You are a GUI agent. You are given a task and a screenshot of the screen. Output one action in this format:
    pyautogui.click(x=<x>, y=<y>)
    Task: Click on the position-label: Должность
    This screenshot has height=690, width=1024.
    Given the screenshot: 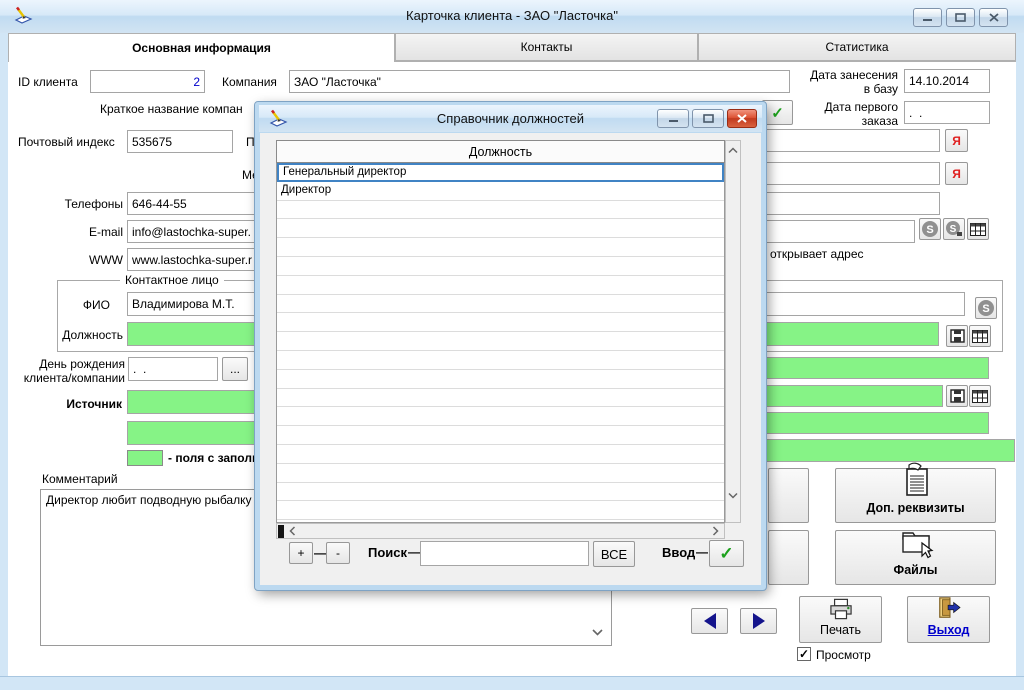 What is the action you would take?
    pyautogui.click(x=92, y=335)
    